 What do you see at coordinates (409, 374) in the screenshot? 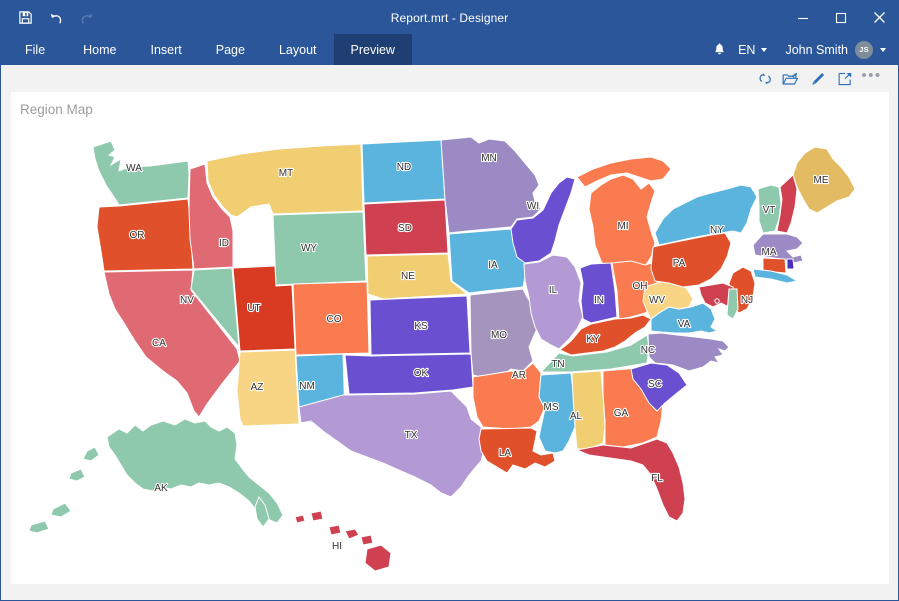
I see `state-OK` at bounding box center [409, 374].